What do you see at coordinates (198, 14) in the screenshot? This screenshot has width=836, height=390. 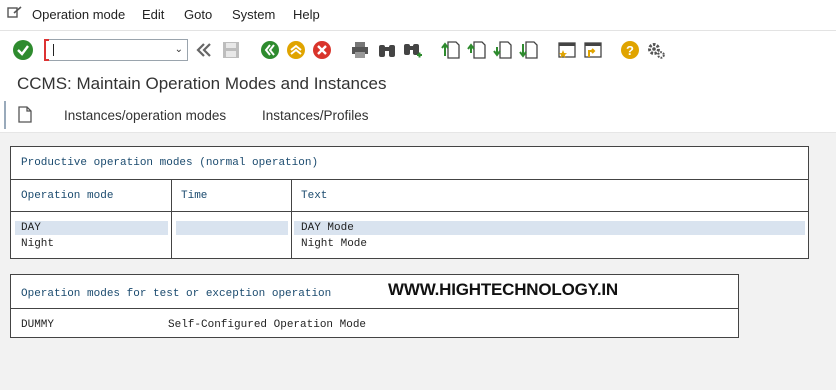 I see `menu-goto: Goto` at bounding box center [198, 14].